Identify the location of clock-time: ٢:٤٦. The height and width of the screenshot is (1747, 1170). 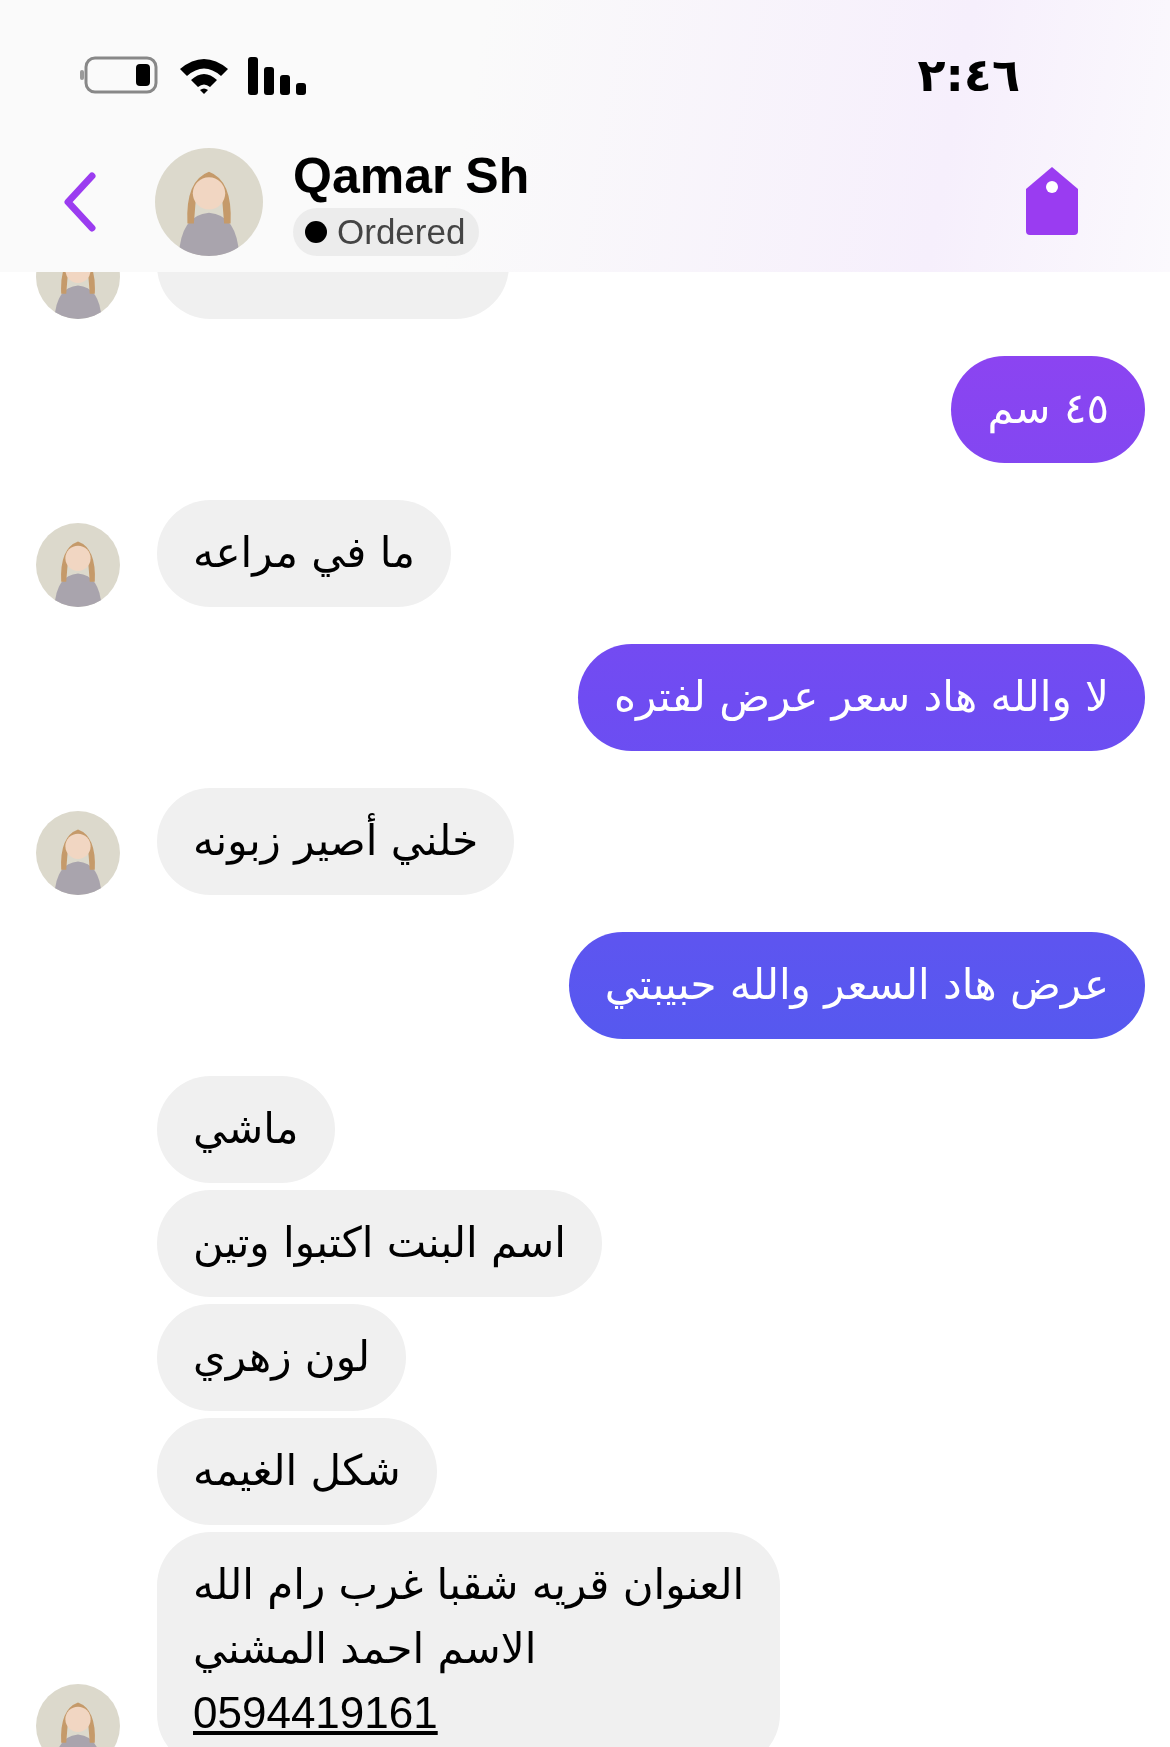
(968, 75).